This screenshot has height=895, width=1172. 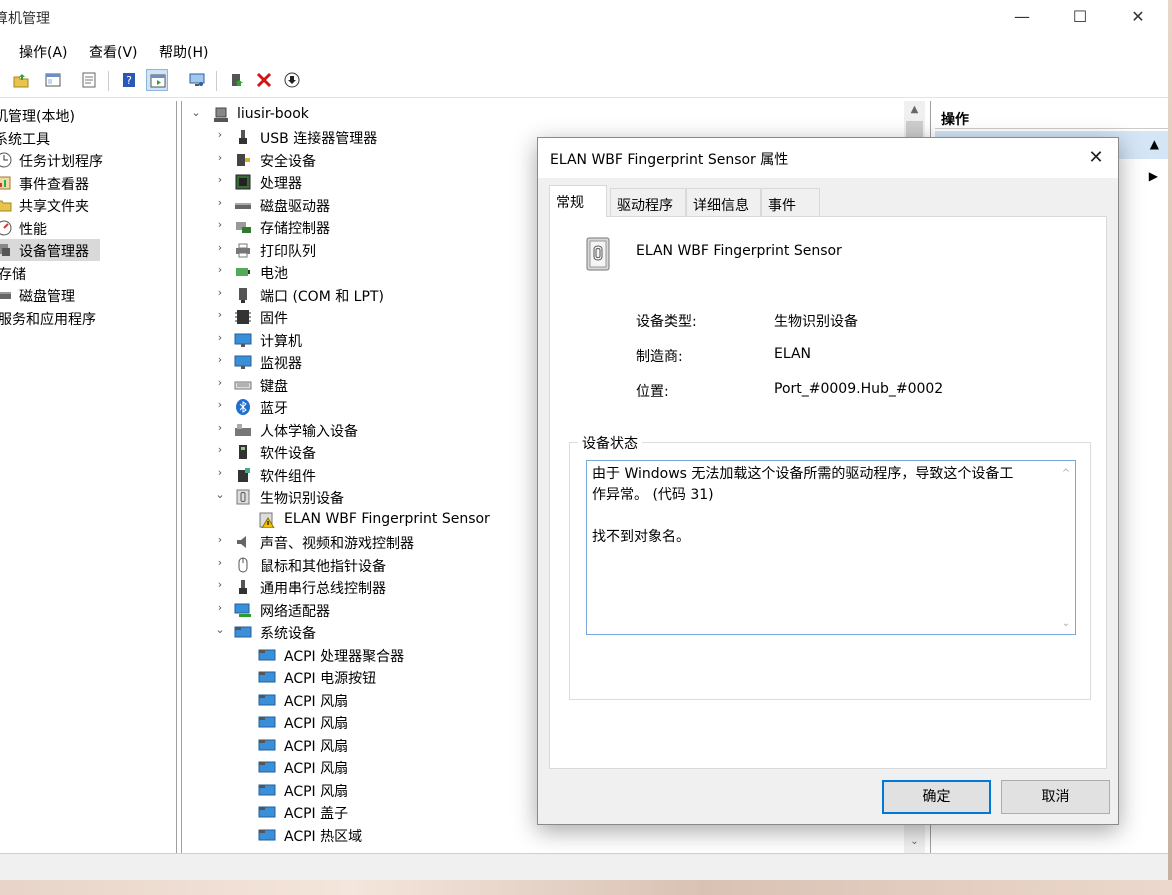 I want to click on device-type-value: 生物识别设备, so click(x=816, y=322).